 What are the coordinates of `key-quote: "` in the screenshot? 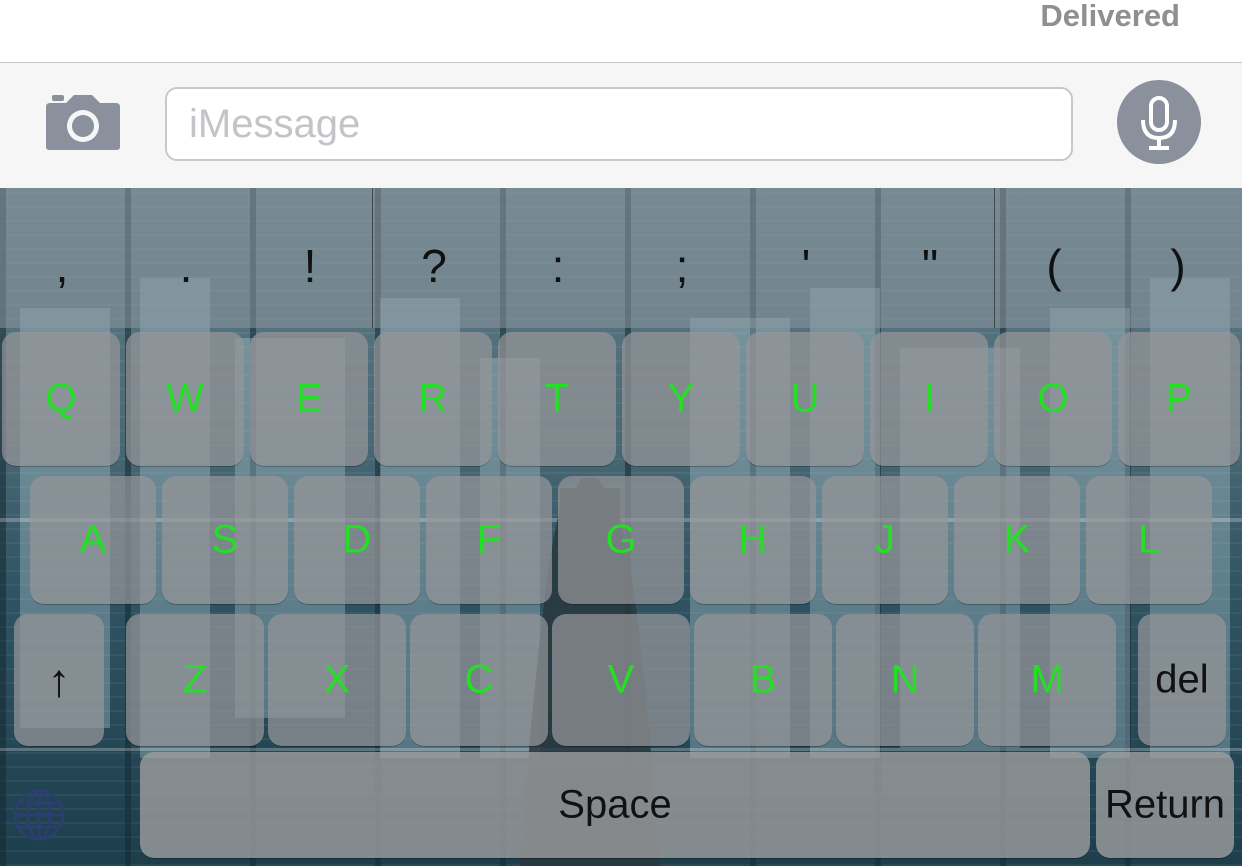 It's located at (930, 266).